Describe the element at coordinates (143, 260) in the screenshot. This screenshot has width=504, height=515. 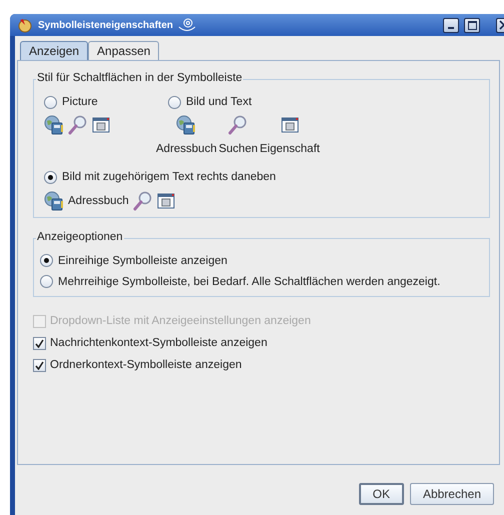
I see `option-label: Einreihige Symbolleiste anzeigen` at that location.